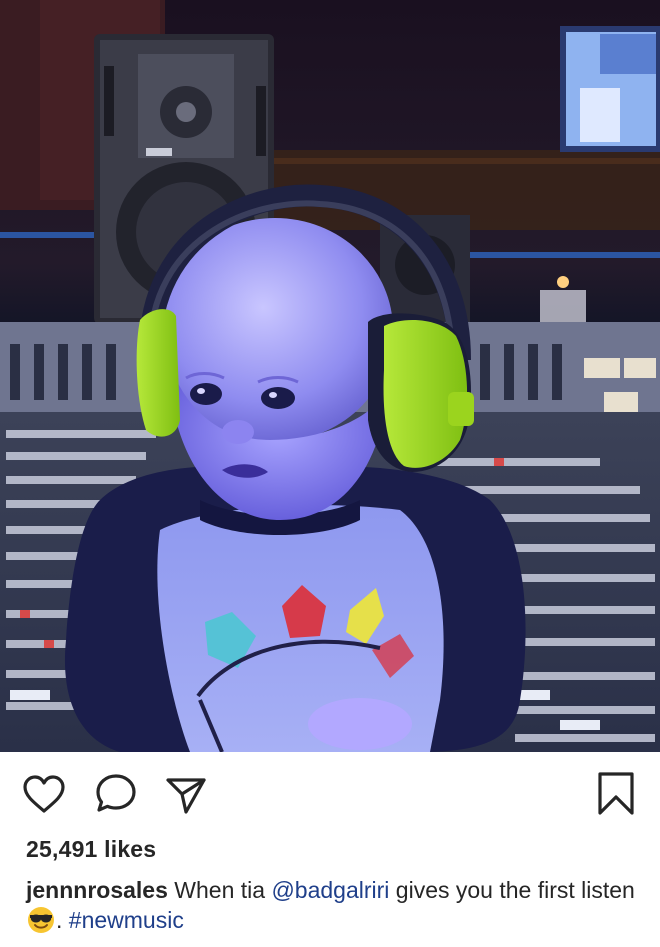 This screenshot has width=660, height=947. Describe the element at coordinates (41, 920) in the screenshot. I see `smiling-face-with-sunglasses-icon` at that location.